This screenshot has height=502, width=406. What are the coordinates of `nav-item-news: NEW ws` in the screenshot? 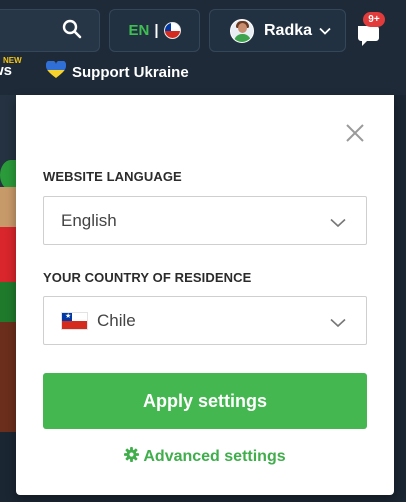 It's located at (11, 67).